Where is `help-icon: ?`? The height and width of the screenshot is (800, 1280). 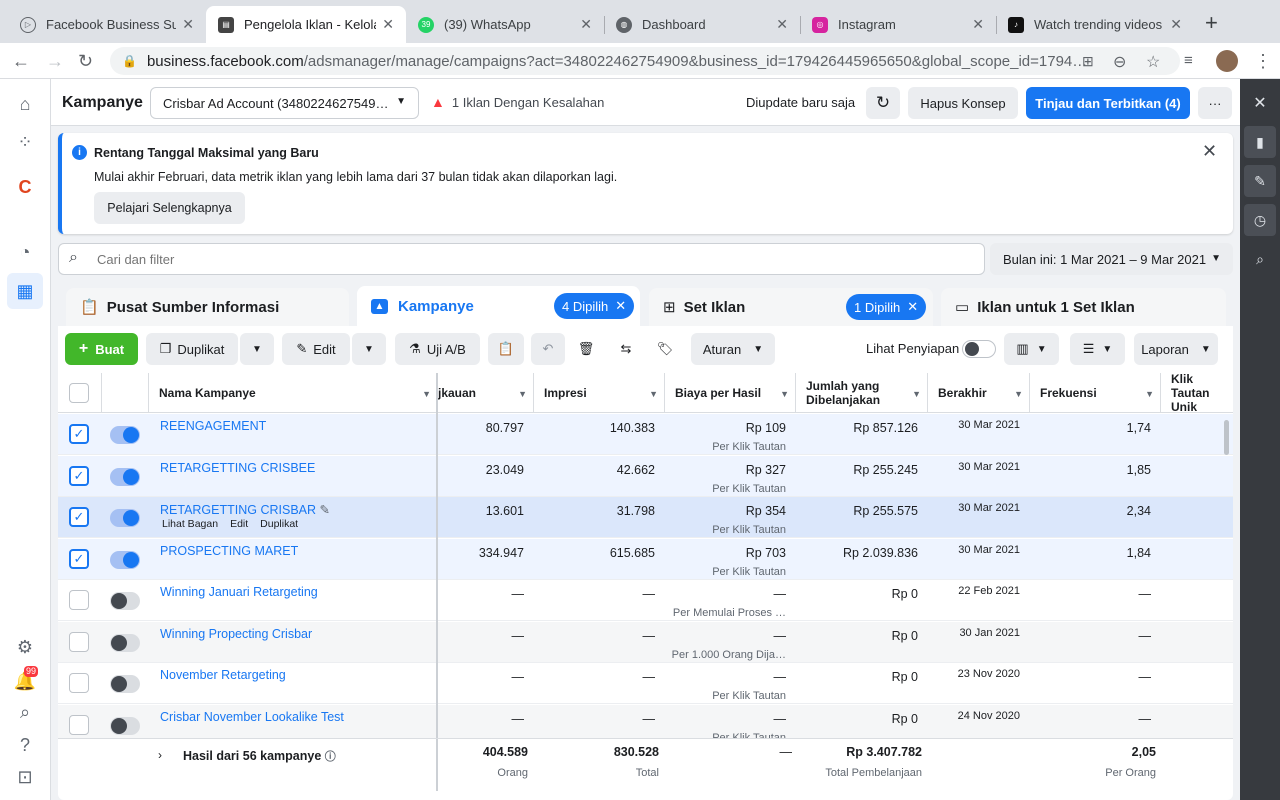 help-icon: ? is located at coordinates (25, 745).